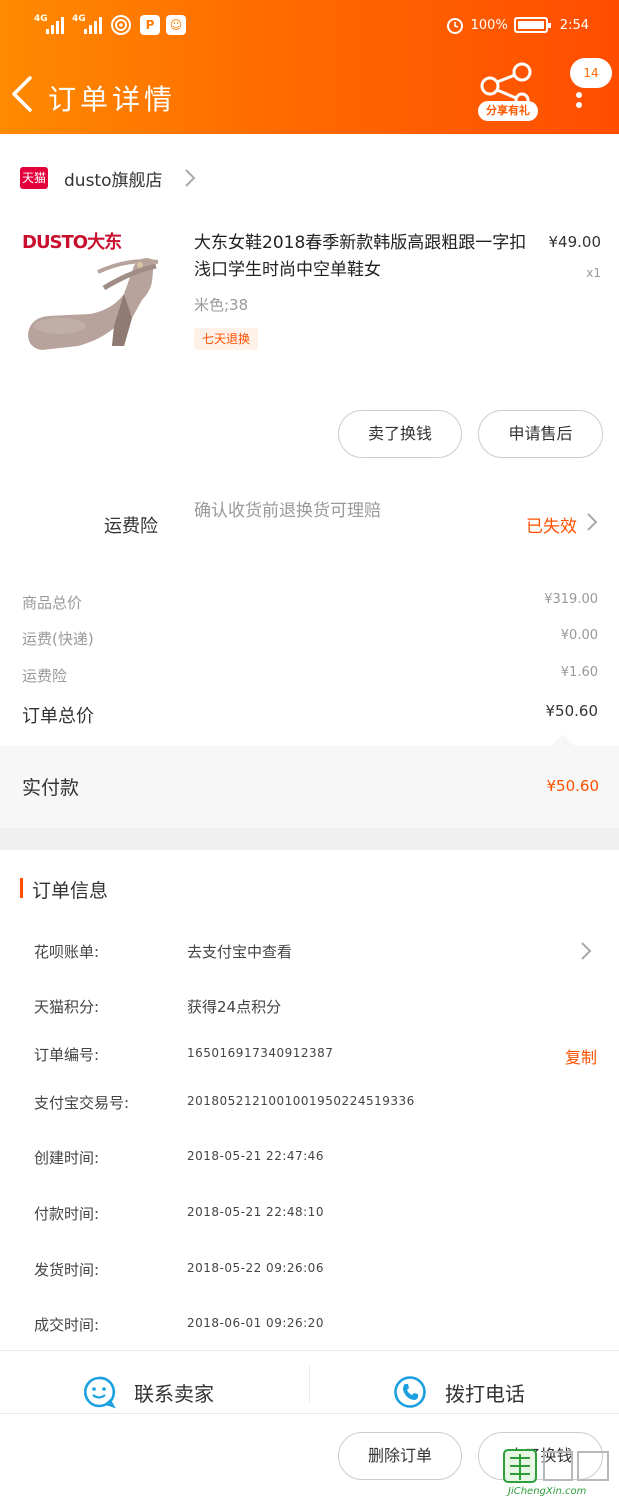  What do you see at coordinates (67, 1270) in the screenshot?
I see `info-key: 发货时间:` at bounding box center [67, 1270].